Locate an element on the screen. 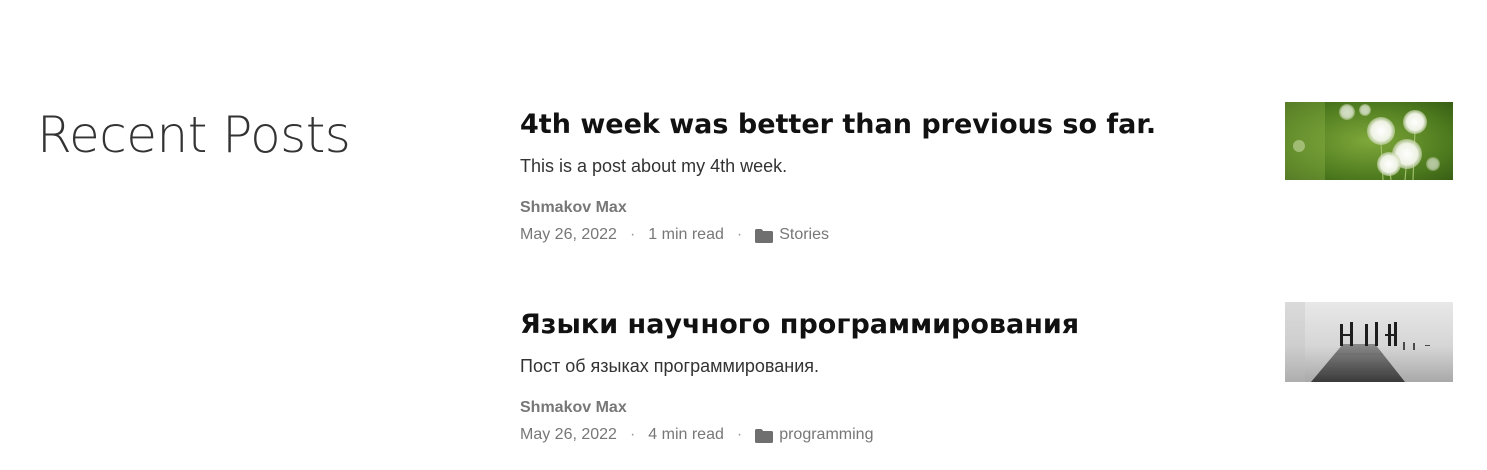 The height and width of the screenshot is (470, 1487). post-excerpt: This is a post about my 4th week. is located at coordinates (654, 166).